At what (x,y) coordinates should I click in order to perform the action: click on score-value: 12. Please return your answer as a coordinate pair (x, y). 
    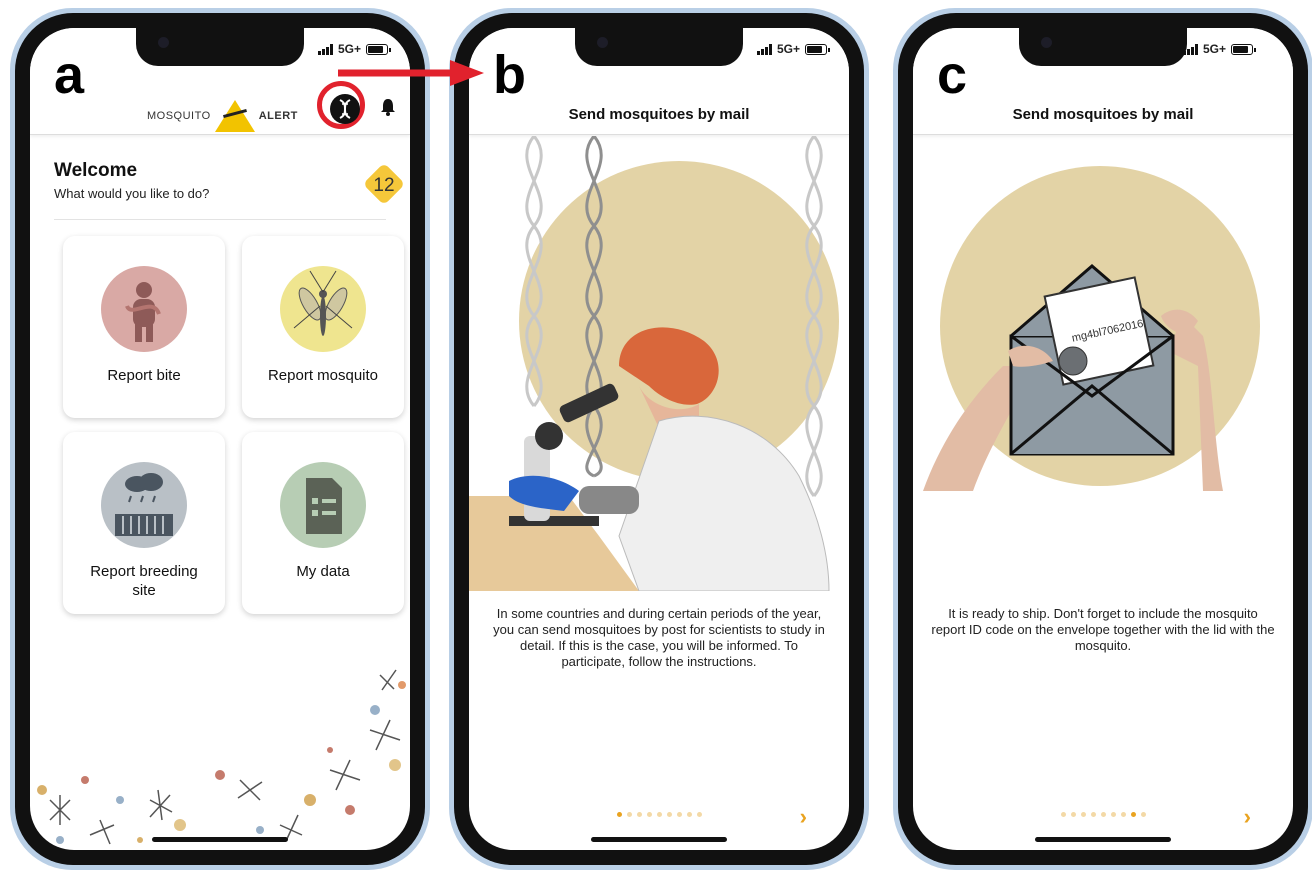
    Looking at the image, I should click on (383, 185).